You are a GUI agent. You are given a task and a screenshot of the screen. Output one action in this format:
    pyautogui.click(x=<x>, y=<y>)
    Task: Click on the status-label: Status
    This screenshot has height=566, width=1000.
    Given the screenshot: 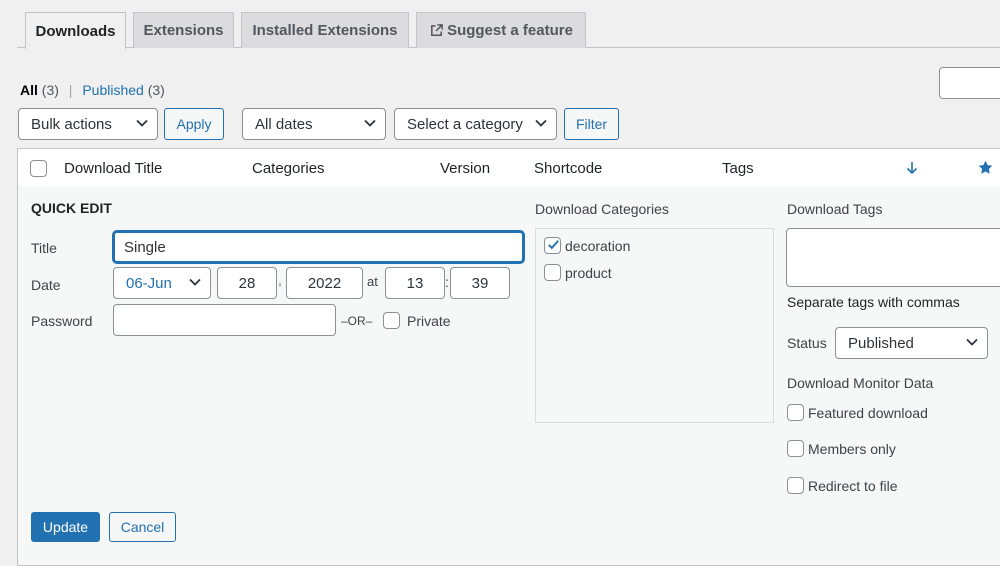 What is the action you would take?
    pyautogui.click(x=807, y=343)
    